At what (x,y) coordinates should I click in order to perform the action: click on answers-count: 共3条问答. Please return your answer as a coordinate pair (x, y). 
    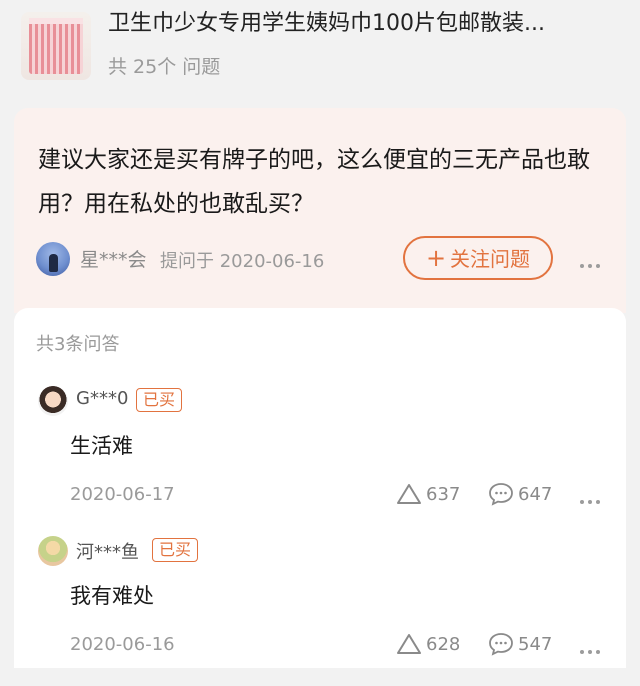
    Looking at the image, I should click on (78, 344).